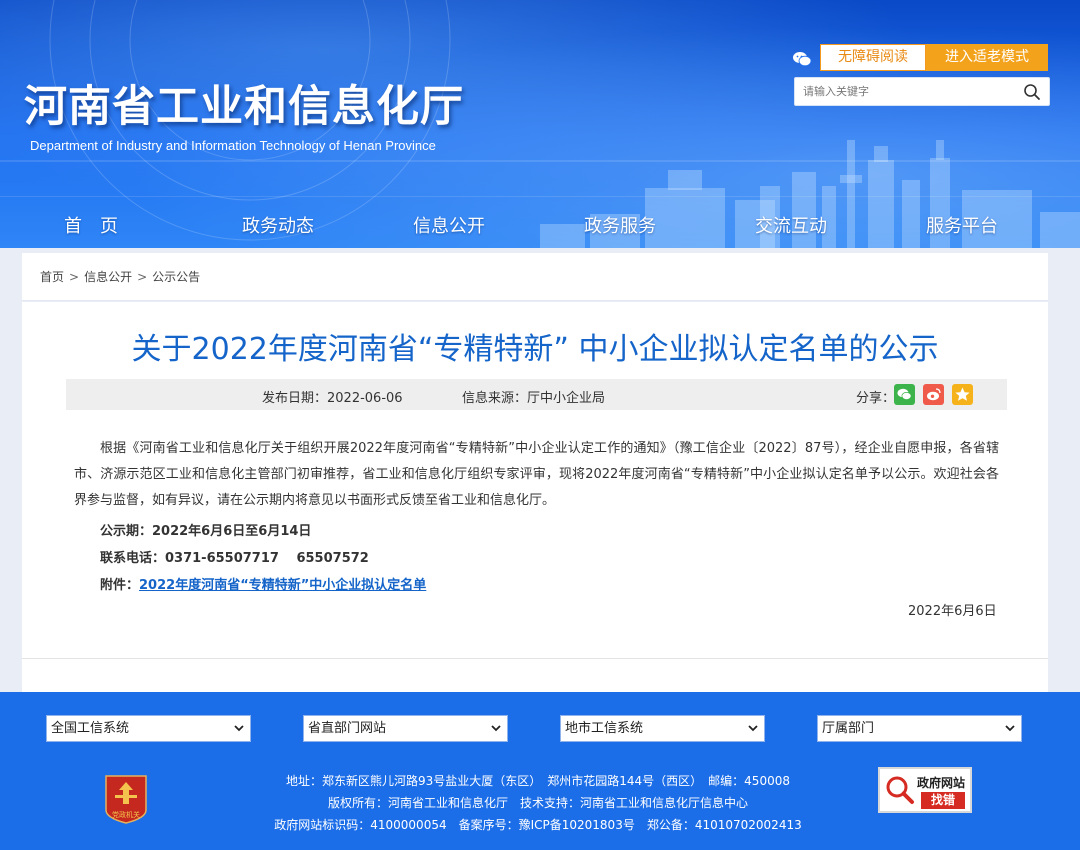 The height and width of the screenshot is (850, 1080). What do you see at coordinates (347, 728) in the screenshot?
I see `select-value: 省直部门网站` at bounding box center [347, 728].